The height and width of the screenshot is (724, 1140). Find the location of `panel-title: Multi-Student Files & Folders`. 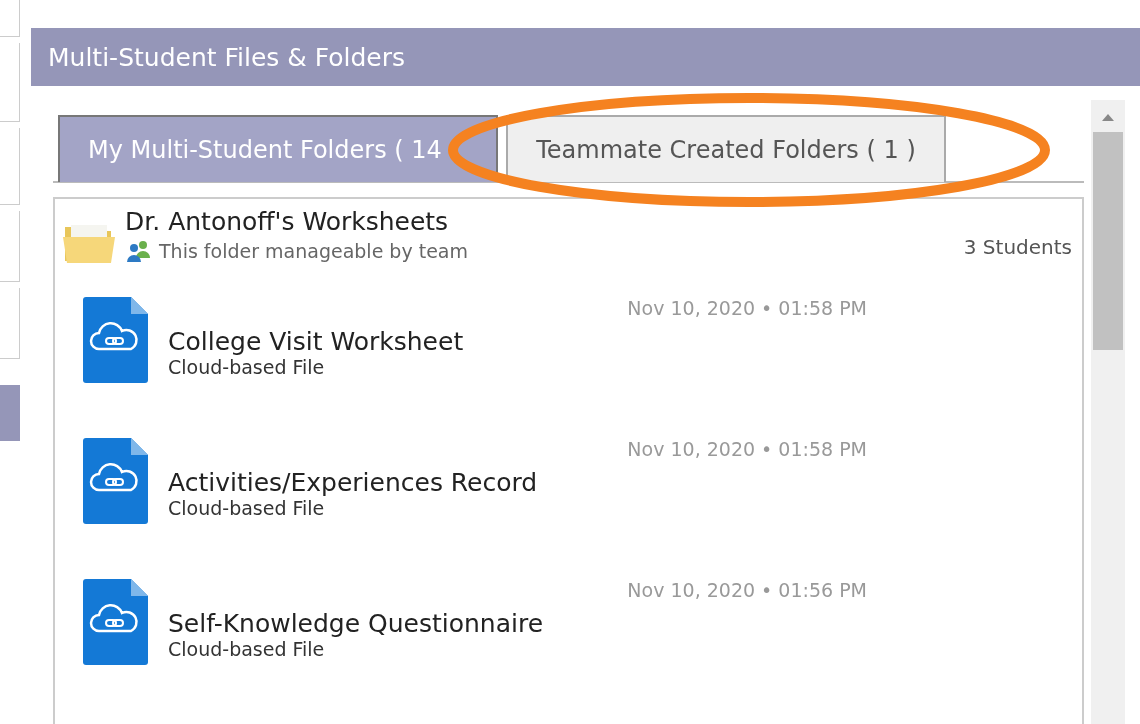

panel-title: Multi-Student Files & Folders is located at coordinates (585, 57).